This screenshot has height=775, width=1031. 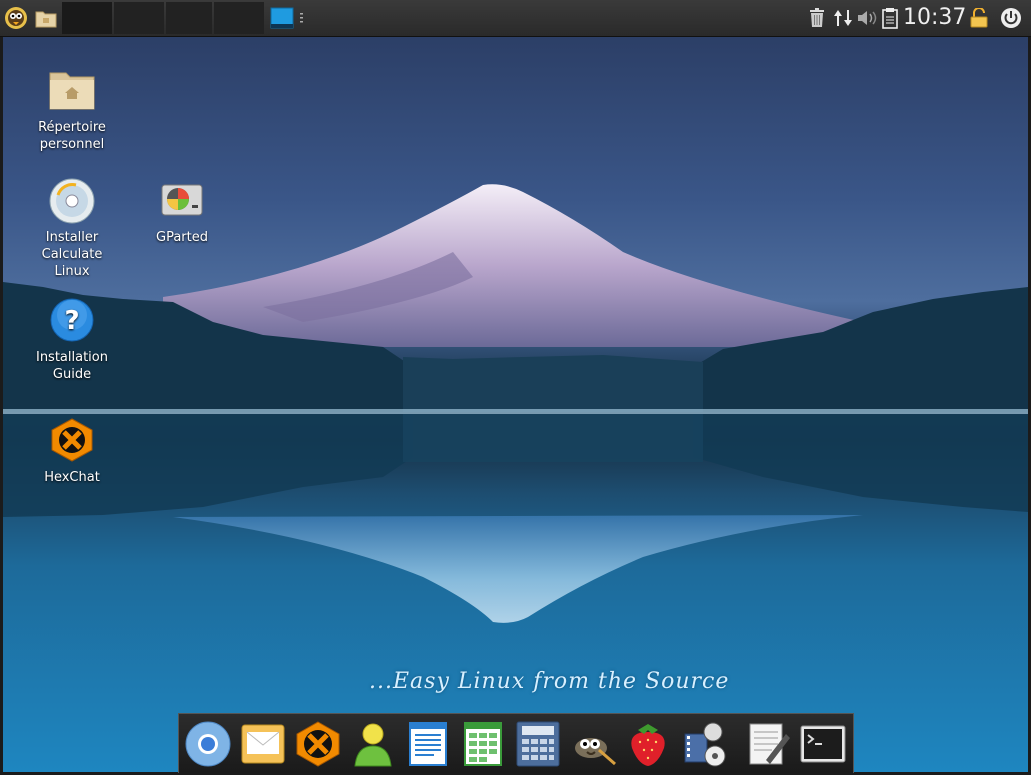 I want to click on help-icon: ?, so click(x=72, y=320).